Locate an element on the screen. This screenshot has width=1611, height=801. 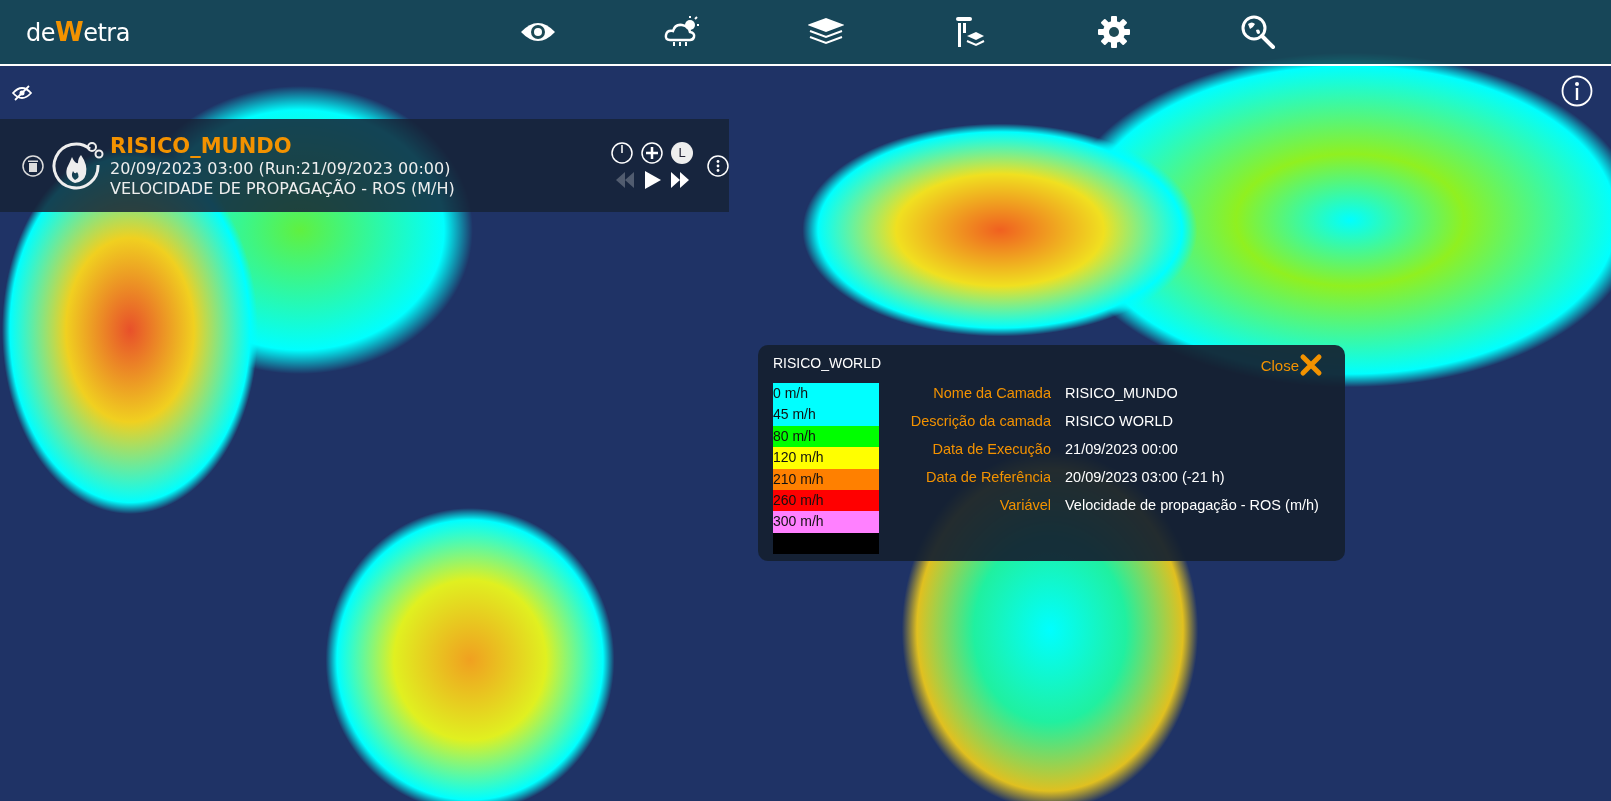
legend-entry: 0 m/h is located at coordinates (826, 394).